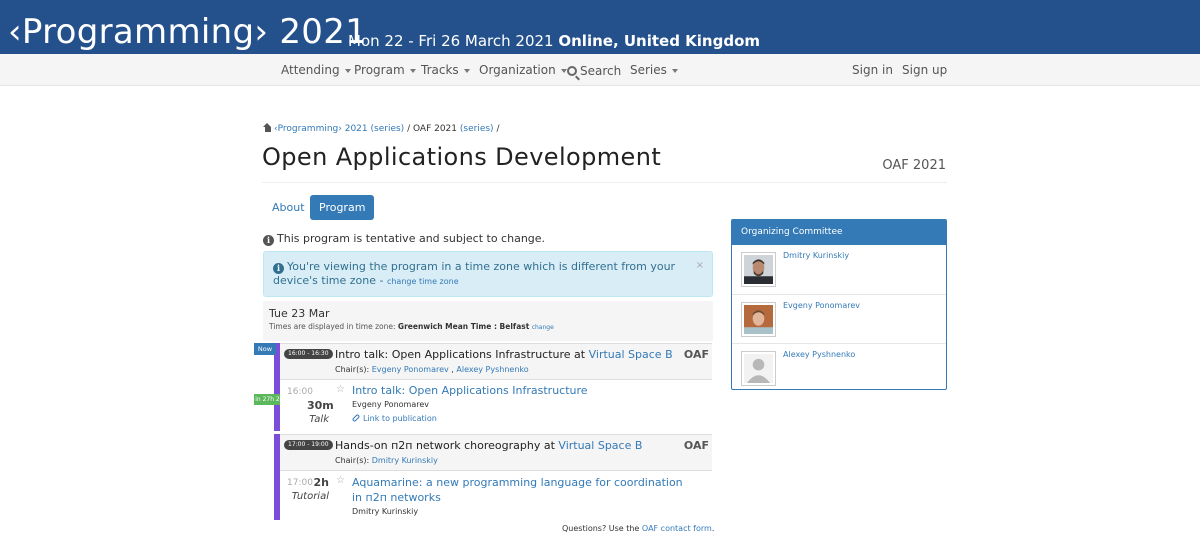 Image resolution: width=1200 pixels, height=548 pixels. What do you see at coordinates (385, 511) in the screenshot?
I see `event-author: Dmitry Kurinskiy` at bounding box center [385, 511].